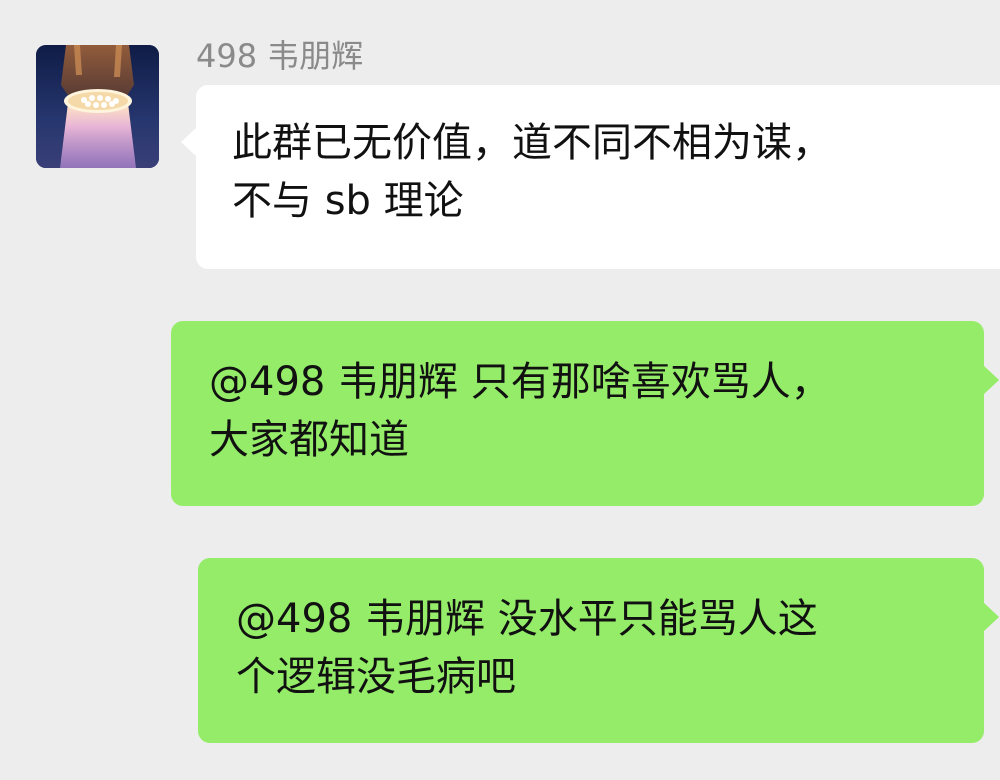 The width and height of the screenshot is (1000, 780). Describe the element at coordinates (376, 677) in the screenshot. I see `message-text-line: 个逻辑没毛病吧` at that location.